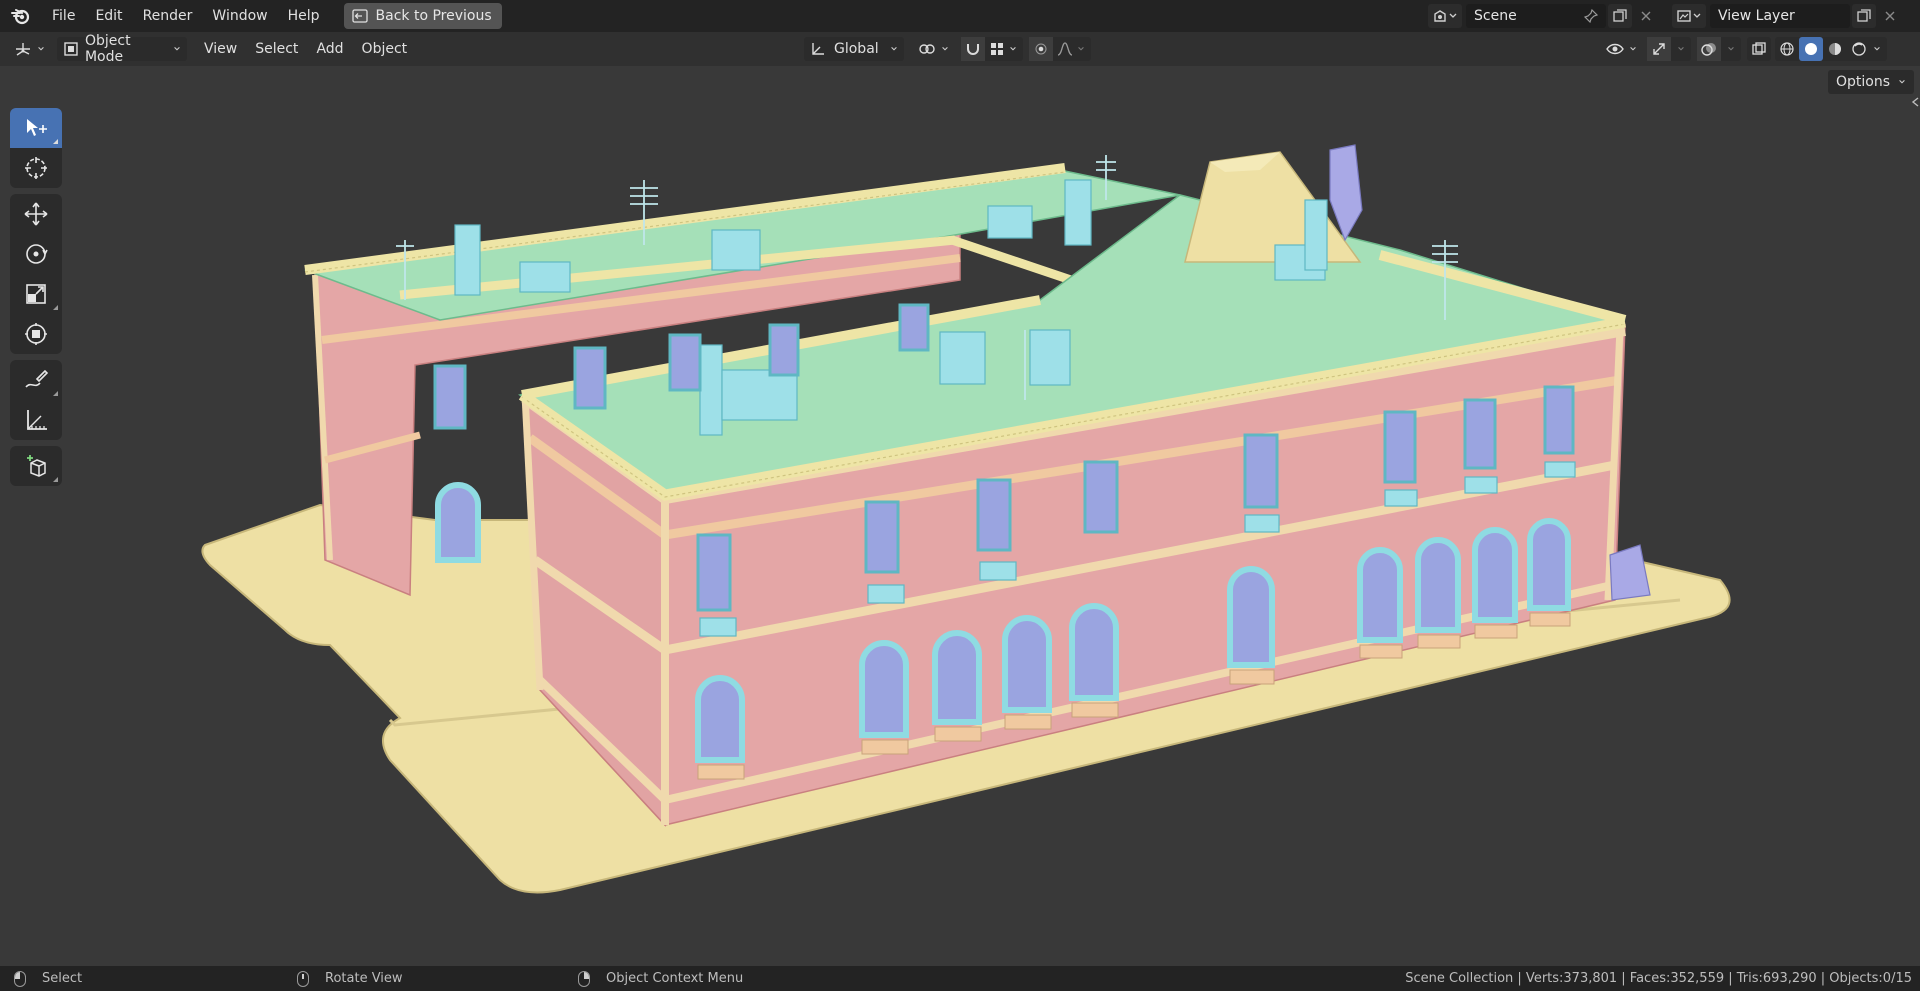 This screenshot has height=991, width=1920. What do you see at coordinates (36, 466) in the screenshot?
I see `tool-add-cube` at bounding box center [36, 466].